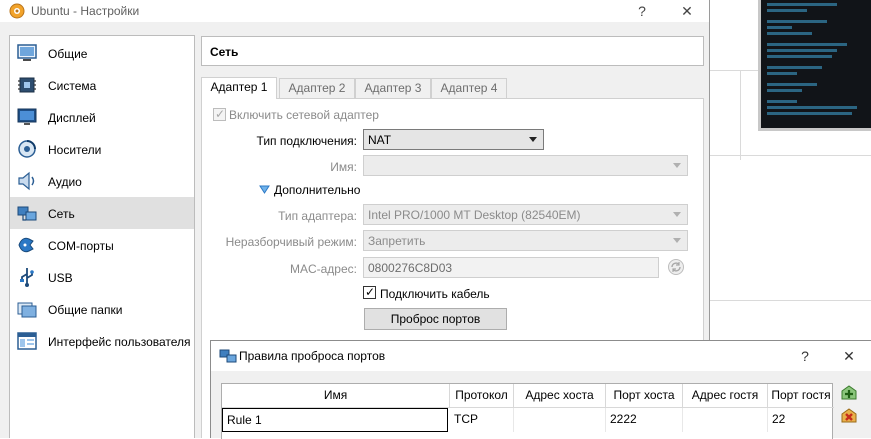  What do you see at coordinates (65, 182) in the screenshot?
I see `sidebar-item-label: Аудио` at bounding box center [65, 182].